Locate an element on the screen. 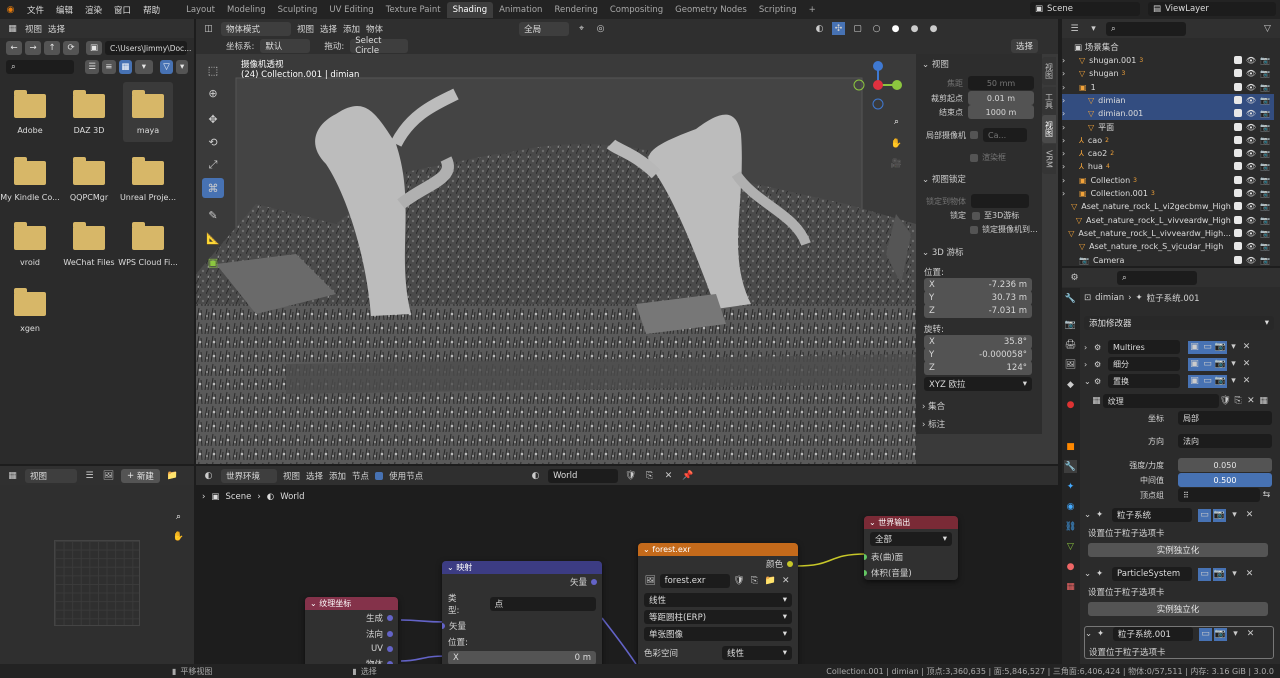 The image size is (1280, 678). view-layer-selector: ▤ ViewLayer is located at coordinates (1212, 9).